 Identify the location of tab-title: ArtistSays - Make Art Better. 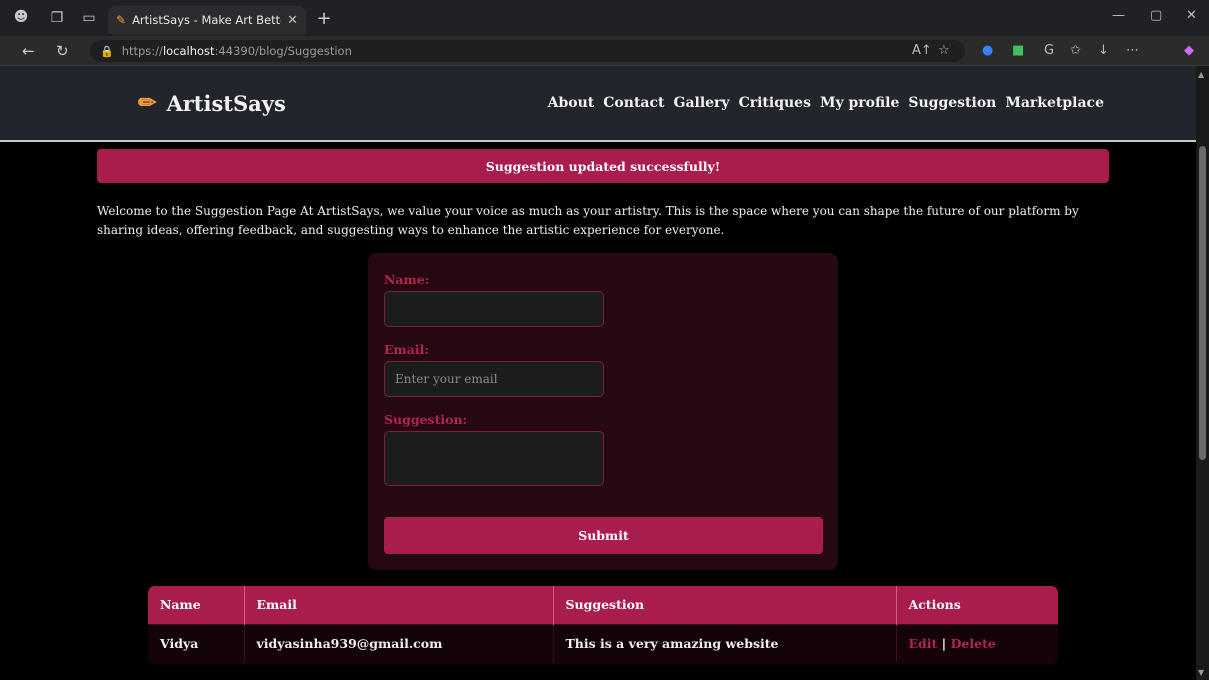
(207, 20).